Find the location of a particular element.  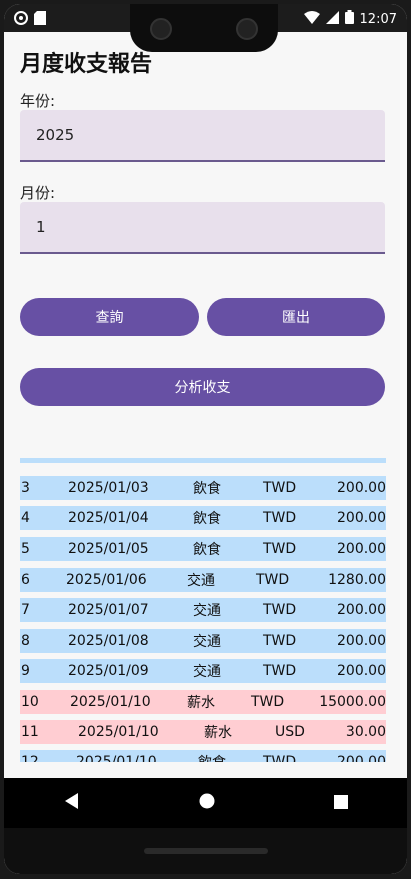

row-id: 8 is located at coordinates (25, 641).